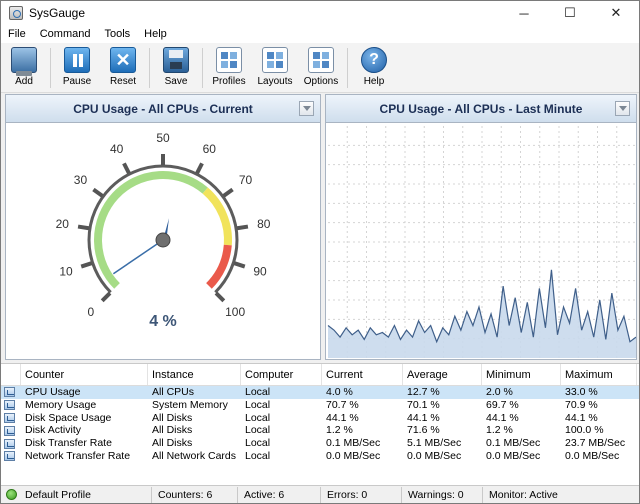 Image resolution: width=640 pixels, height=504 pixels. I want to click on cell-average: 71.6 %, so click(423, 430).